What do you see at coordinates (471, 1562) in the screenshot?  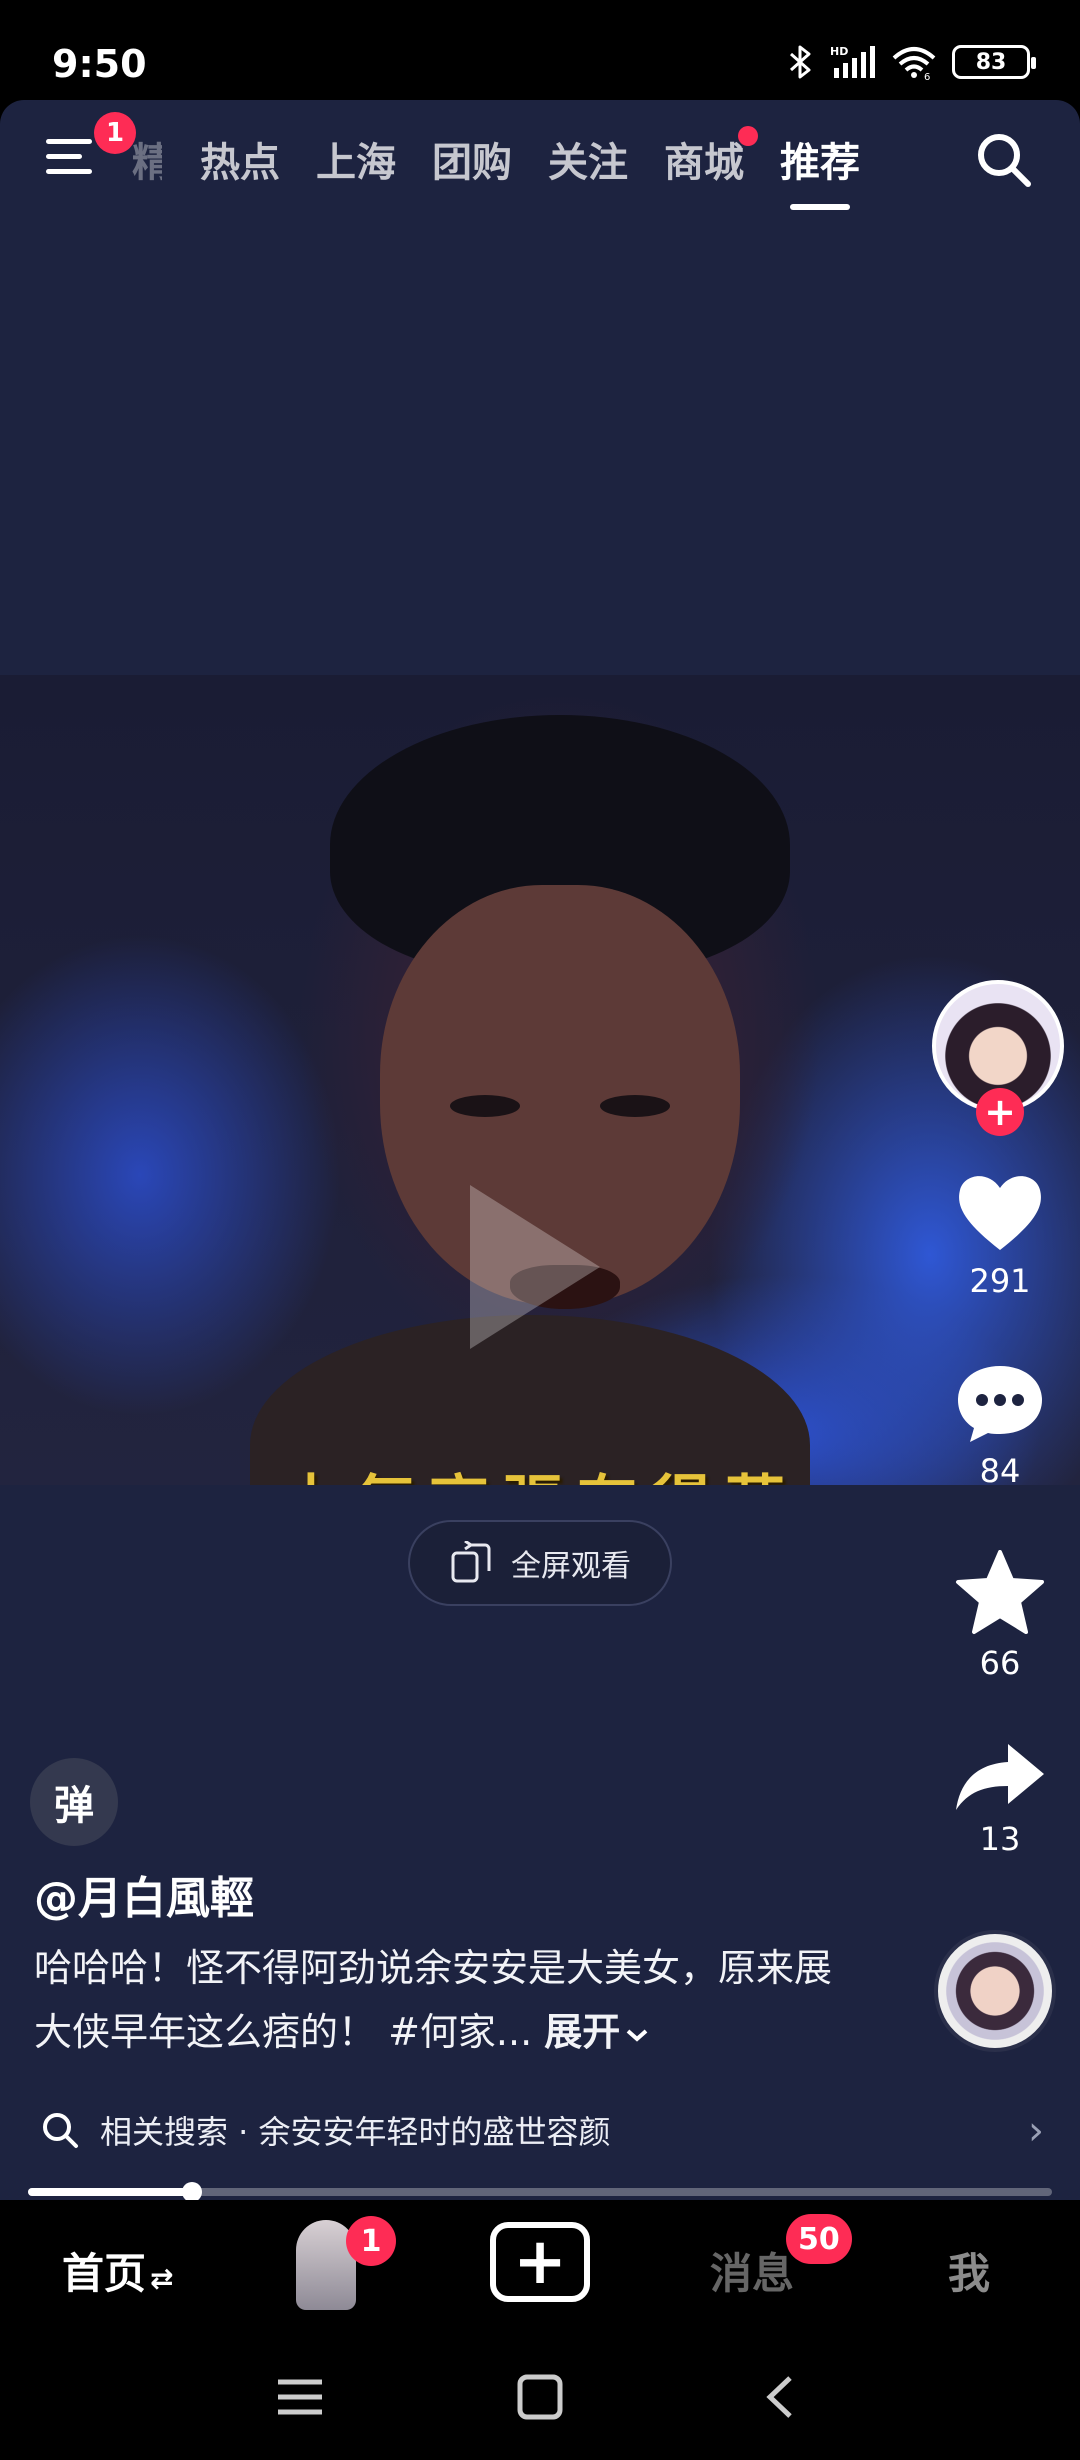 I see `rotate-screen-icon` at bounding box center [471, 1562].